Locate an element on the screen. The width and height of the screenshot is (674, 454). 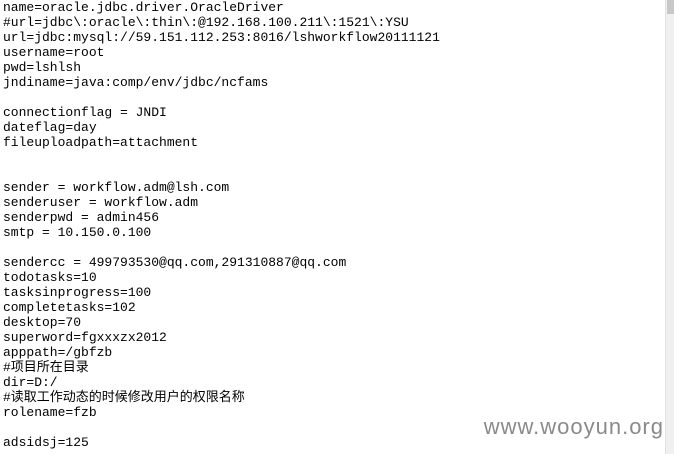
text-line: dir=D:/ is located at coordinates (30, 382).